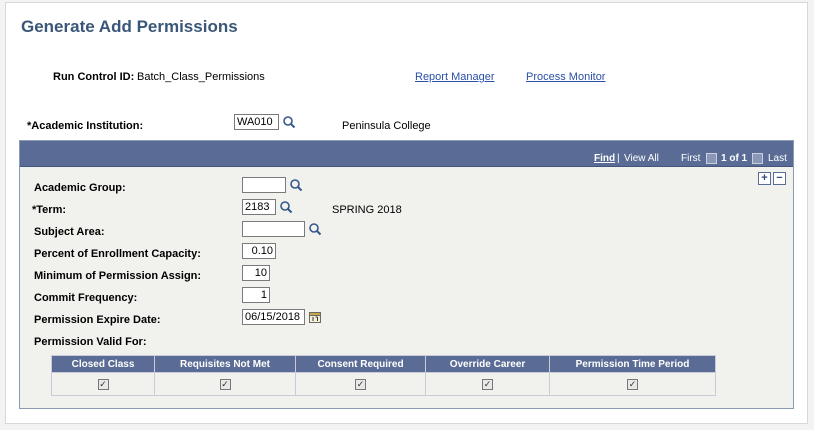 The width and height of the screenshot is (814, 430). Describe the element at coordinates (118, 276) in the screenshot. I see `min-permission-label: Minimum of Permission Assign:` at that location.